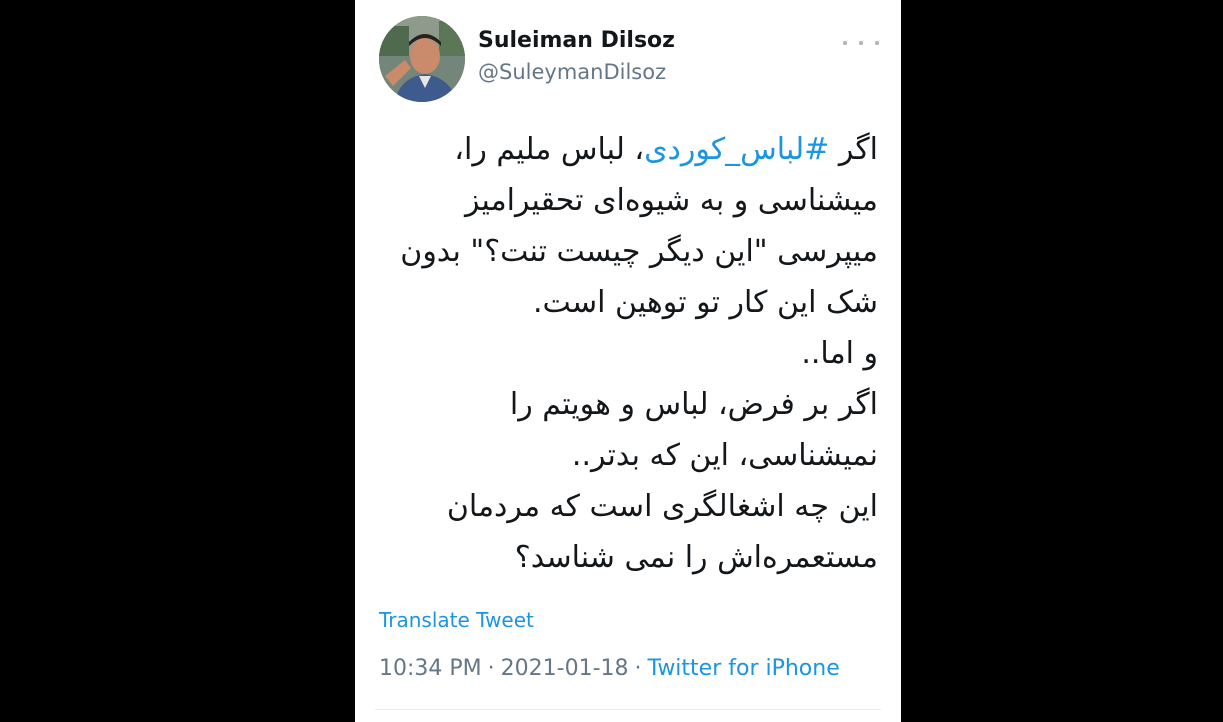  What do you see at coordinates (839, 353) in the screenshot?
I see `tweet-line: و اما..` at bounding box center [839, 353].